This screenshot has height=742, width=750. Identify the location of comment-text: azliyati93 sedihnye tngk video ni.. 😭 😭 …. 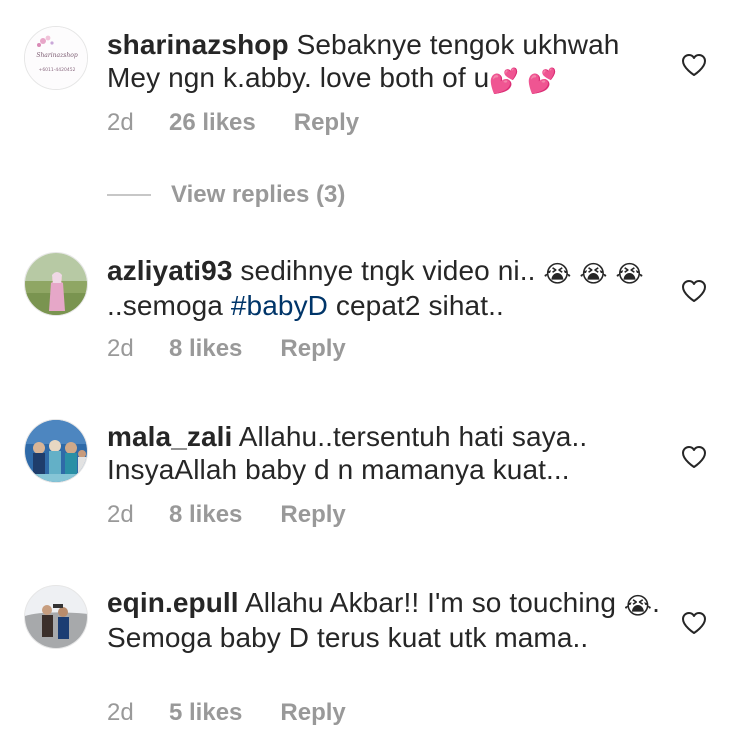
(387, 288).